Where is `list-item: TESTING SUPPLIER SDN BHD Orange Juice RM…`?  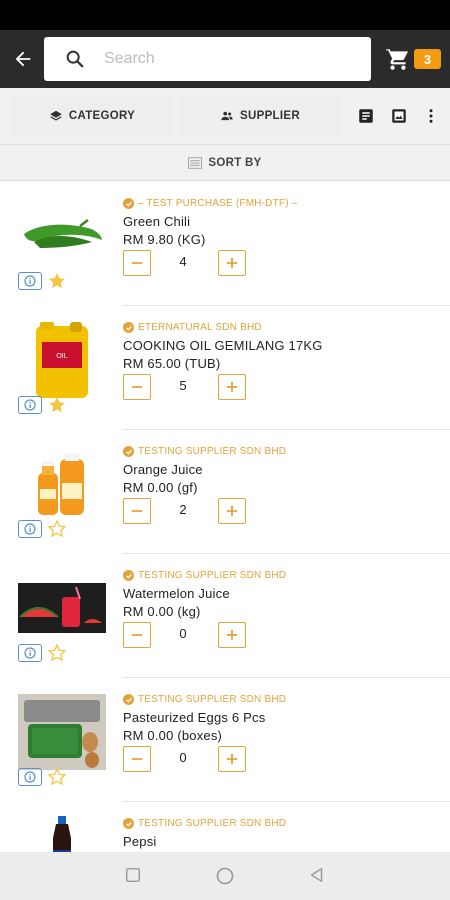 list-item: TESTING SUPPLIER SDN BHD Orange Juice RM… is located at coordinates (225, 492).